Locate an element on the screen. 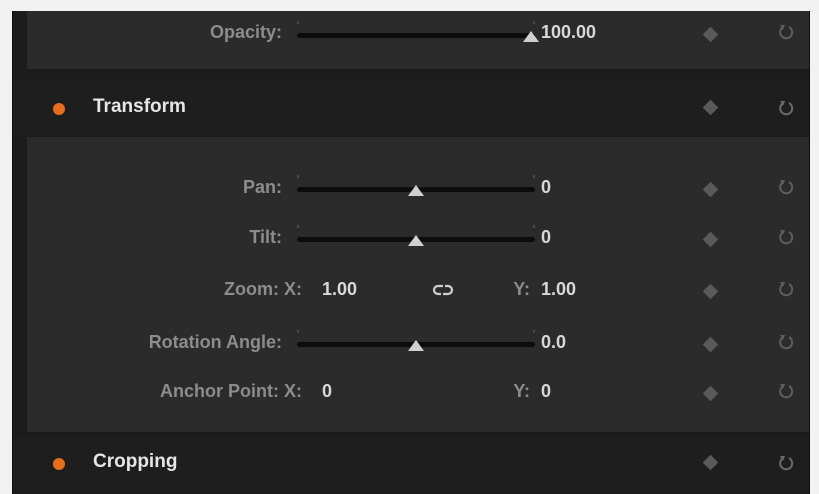 Image resolution: width=819 pixels, height=494 pixels. composite-section-body: Opacity: 100.00 is located at coordinates (418, 40).